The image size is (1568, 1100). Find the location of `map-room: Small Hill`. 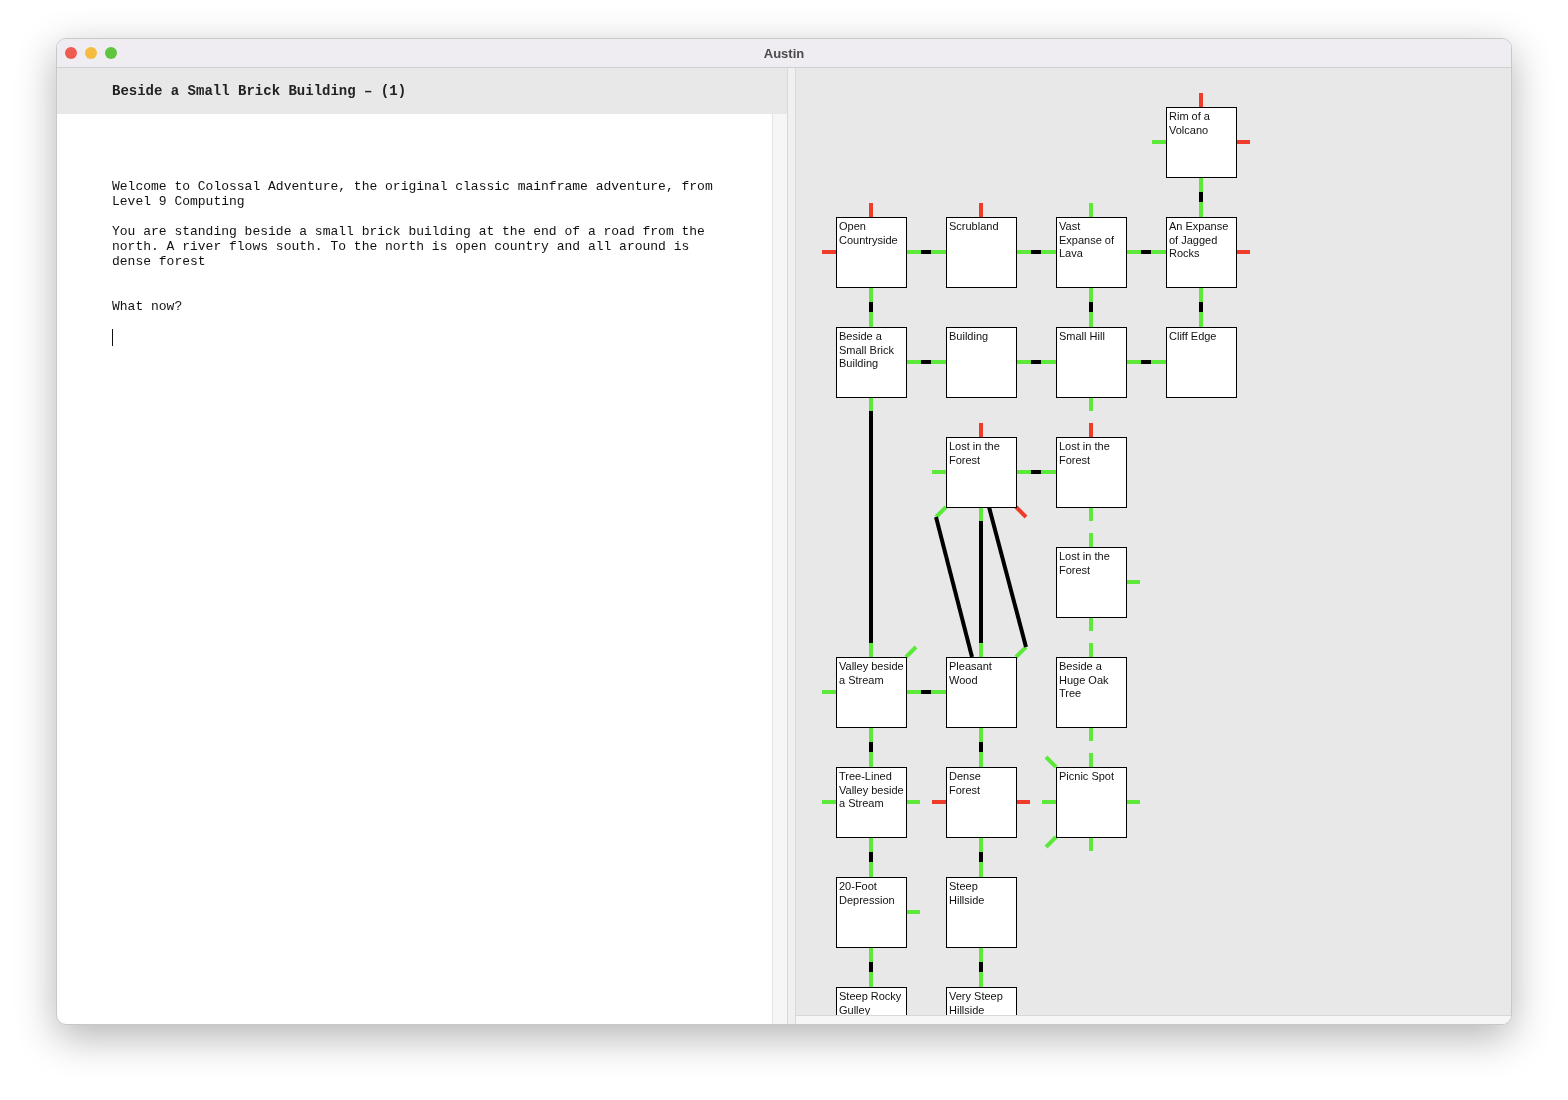

map-room: Small Hill is located at coordinates (1091, 362).